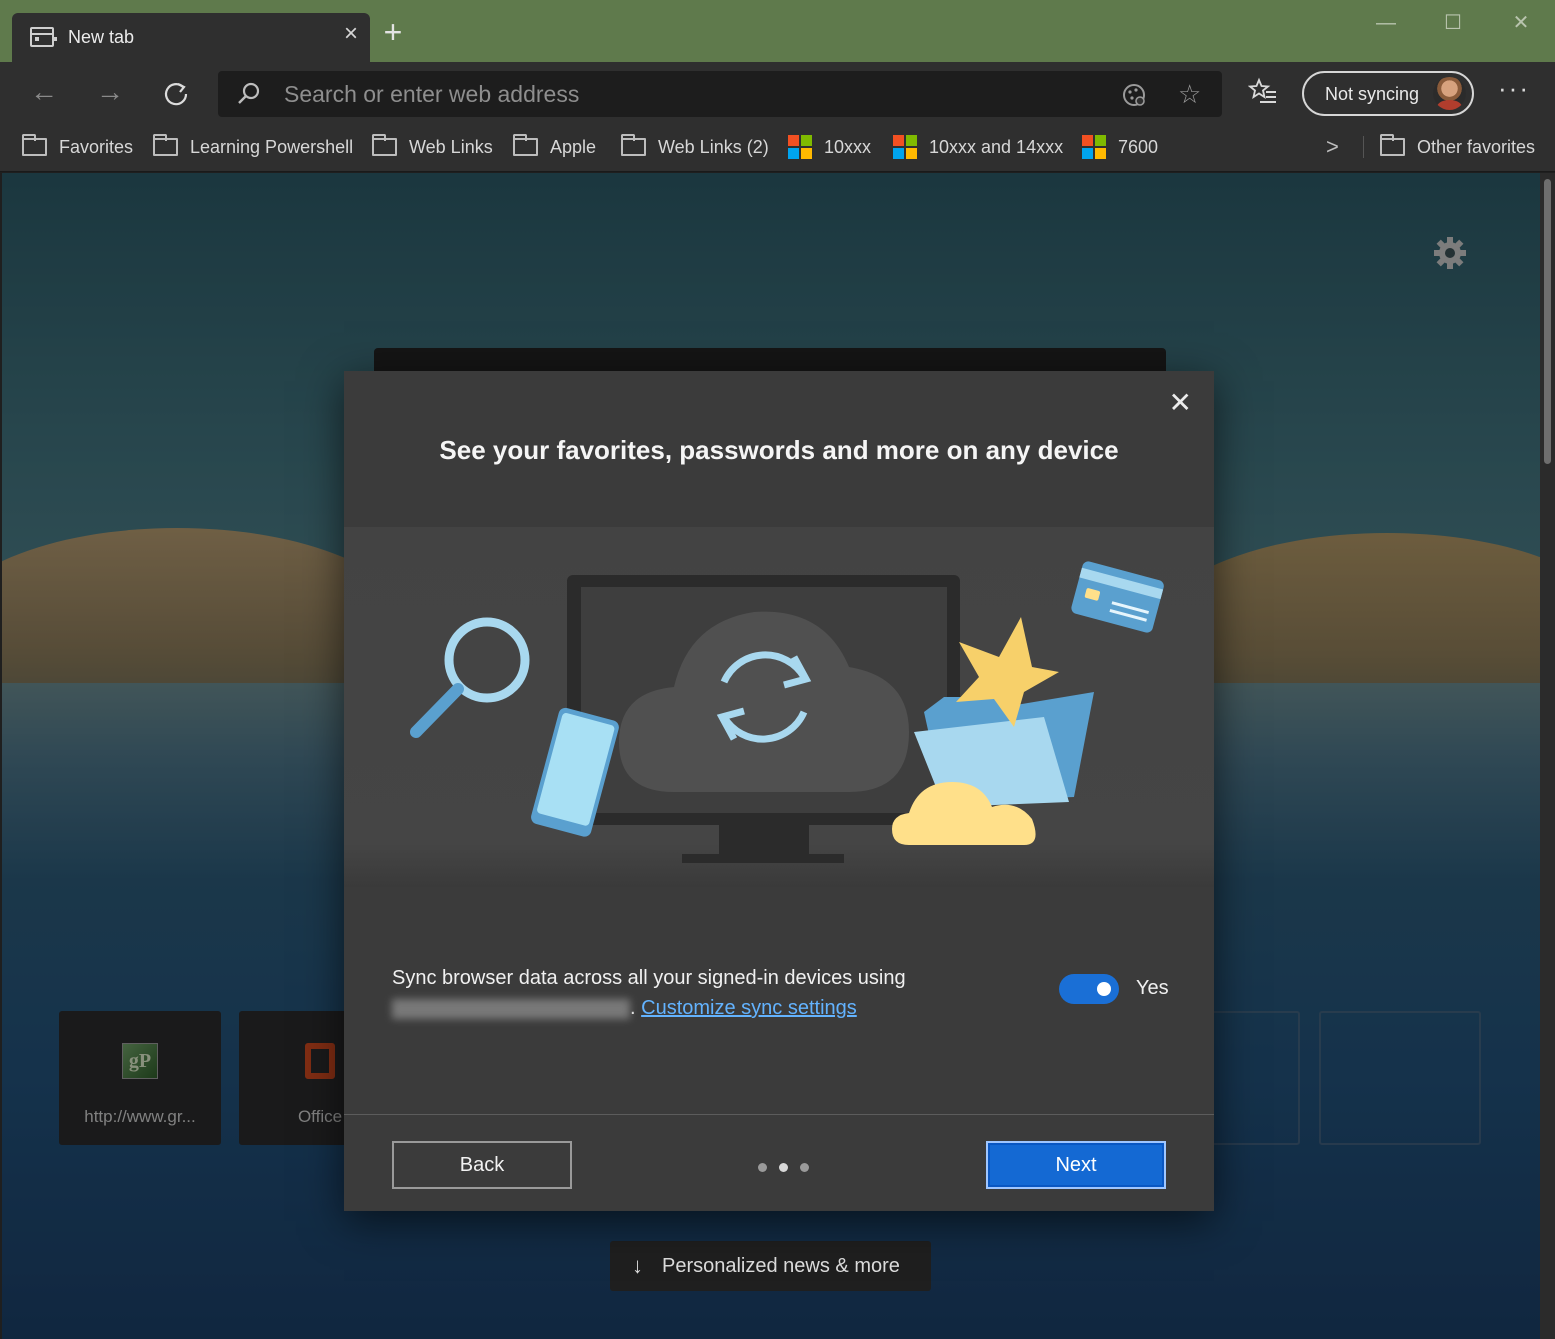 This screenshot has width=1555, height=1339. What do you see at coordinates (191, 37) in the screenshot?
I see `tab-new-tab: New tab ×` at bounding box center [191, 37].